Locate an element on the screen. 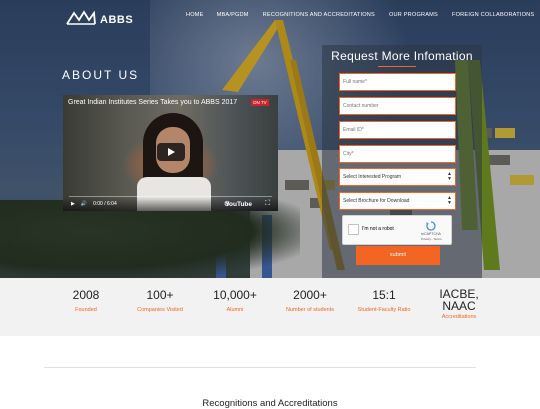 The image size is (540, 409). nav-home: HOME is located at coordinates (195, 15).